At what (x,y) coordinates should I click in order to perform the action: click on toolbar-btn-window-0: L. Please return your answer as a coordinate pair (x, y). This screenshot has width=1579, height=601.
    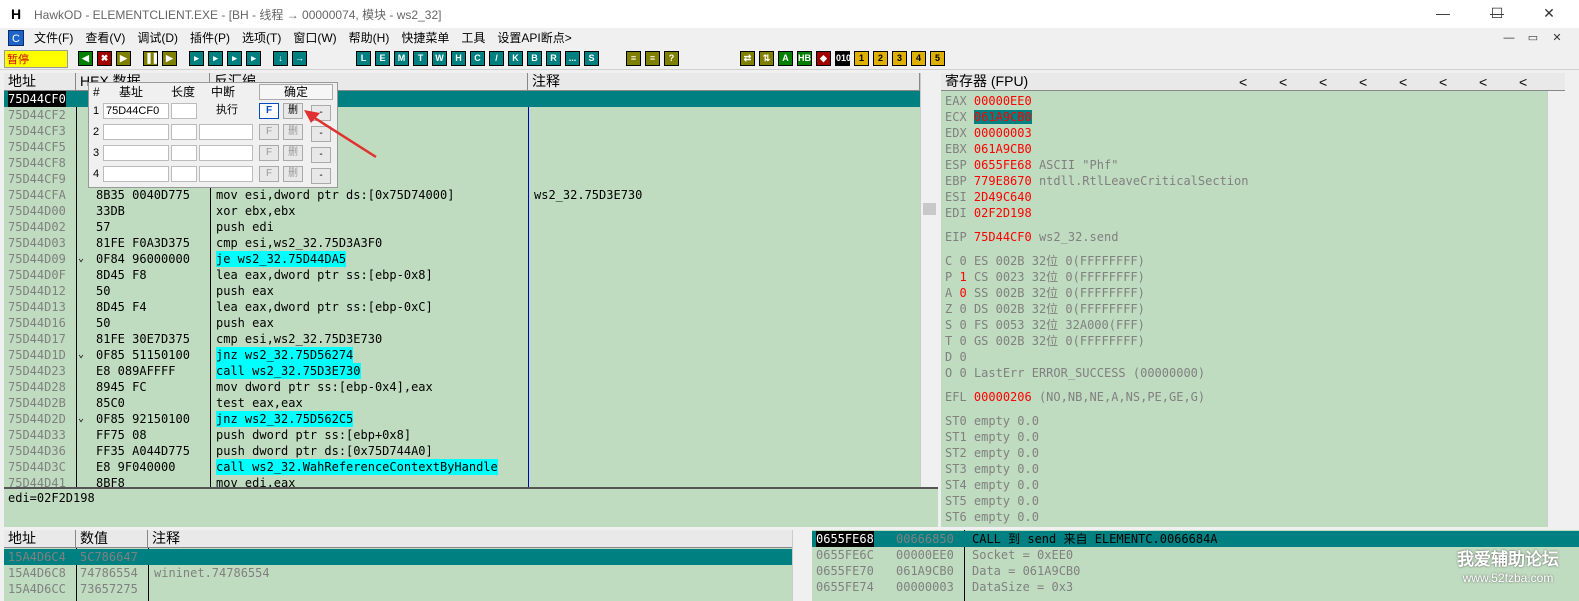
    Looking at the image, I should click on (363, 58).